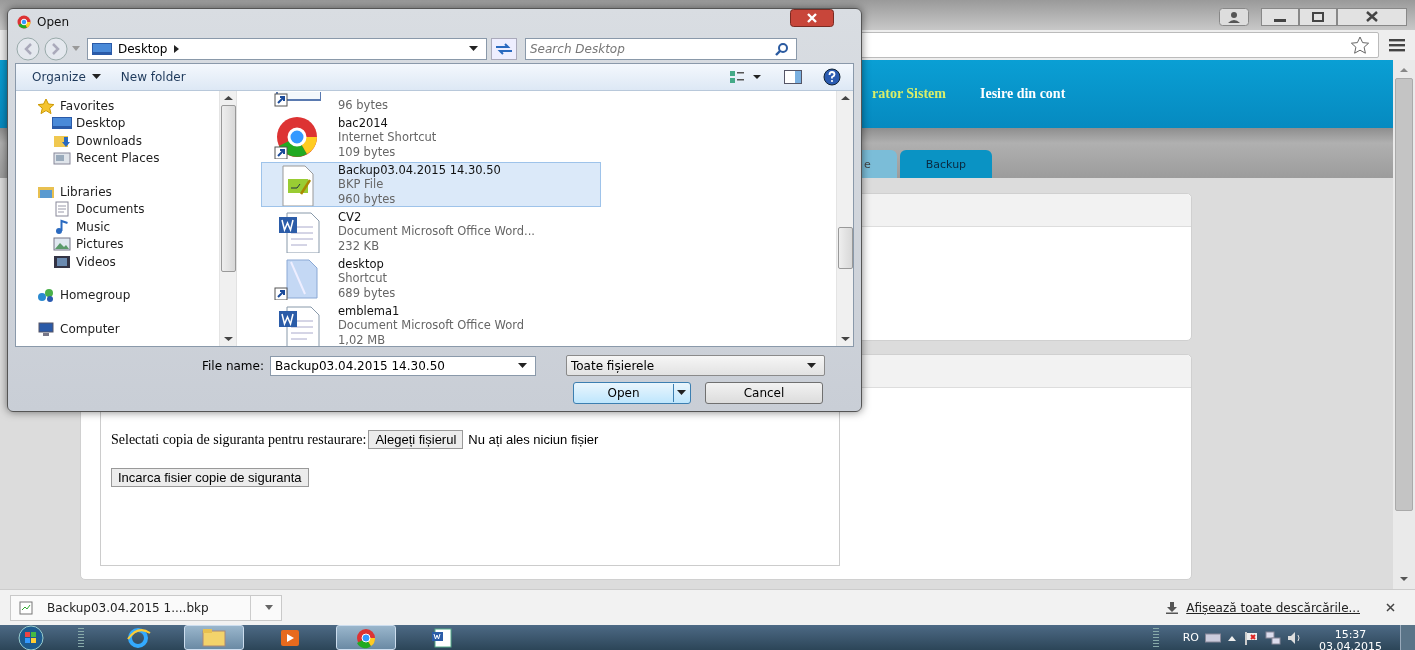 The width and height of the screenshot is (1415, 650). What do you see at coordinates (1390, 607) in the screenshot?
I see `close-icon` at bounding box center [1390, 607].